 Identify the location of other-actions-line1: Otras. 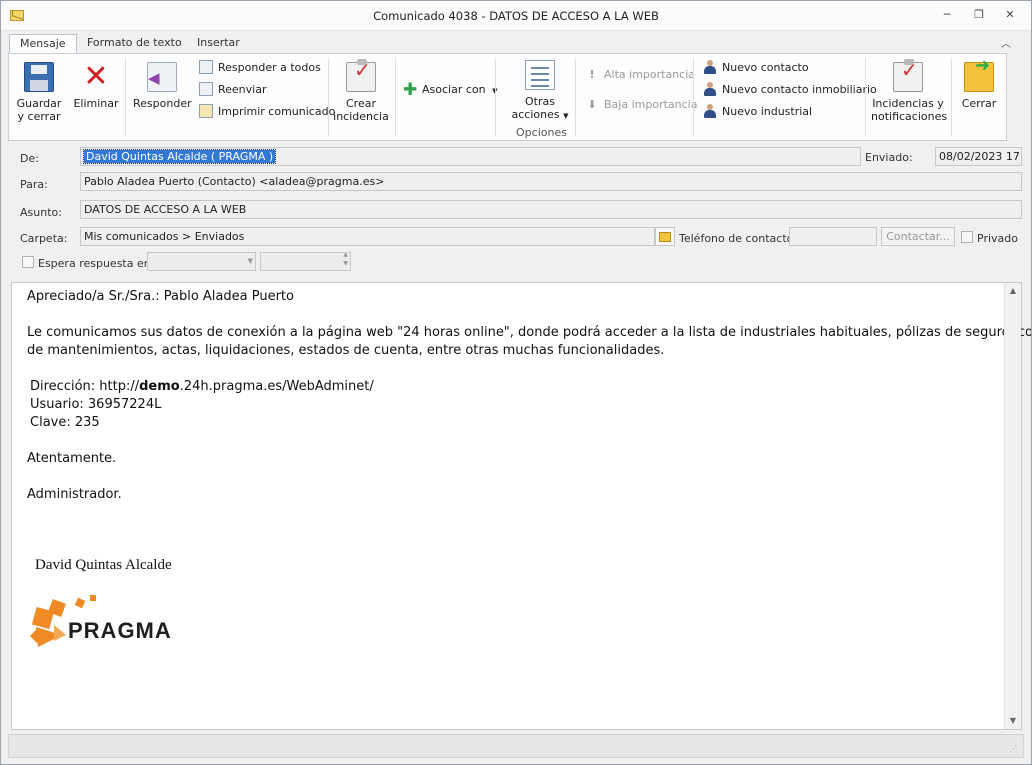
(540, 101).